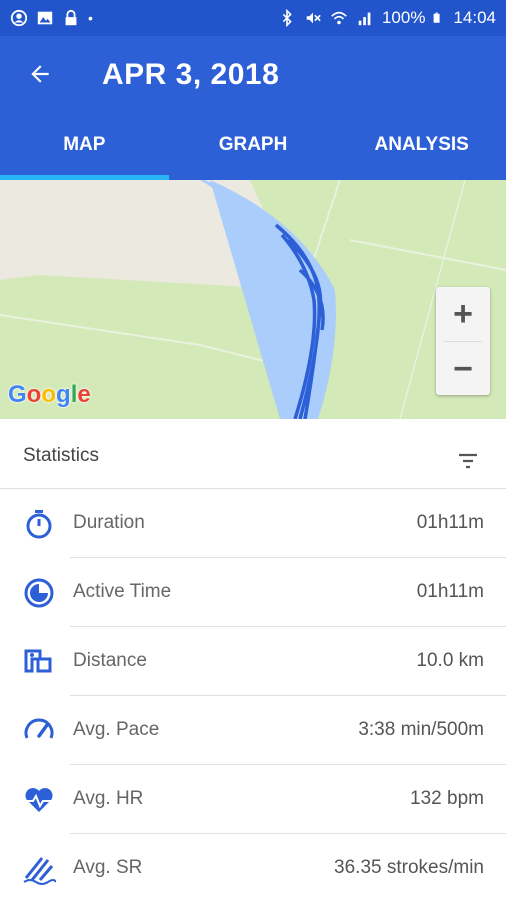  I want to click on status-right-icons: 100% 14:04, so click(387, 18).